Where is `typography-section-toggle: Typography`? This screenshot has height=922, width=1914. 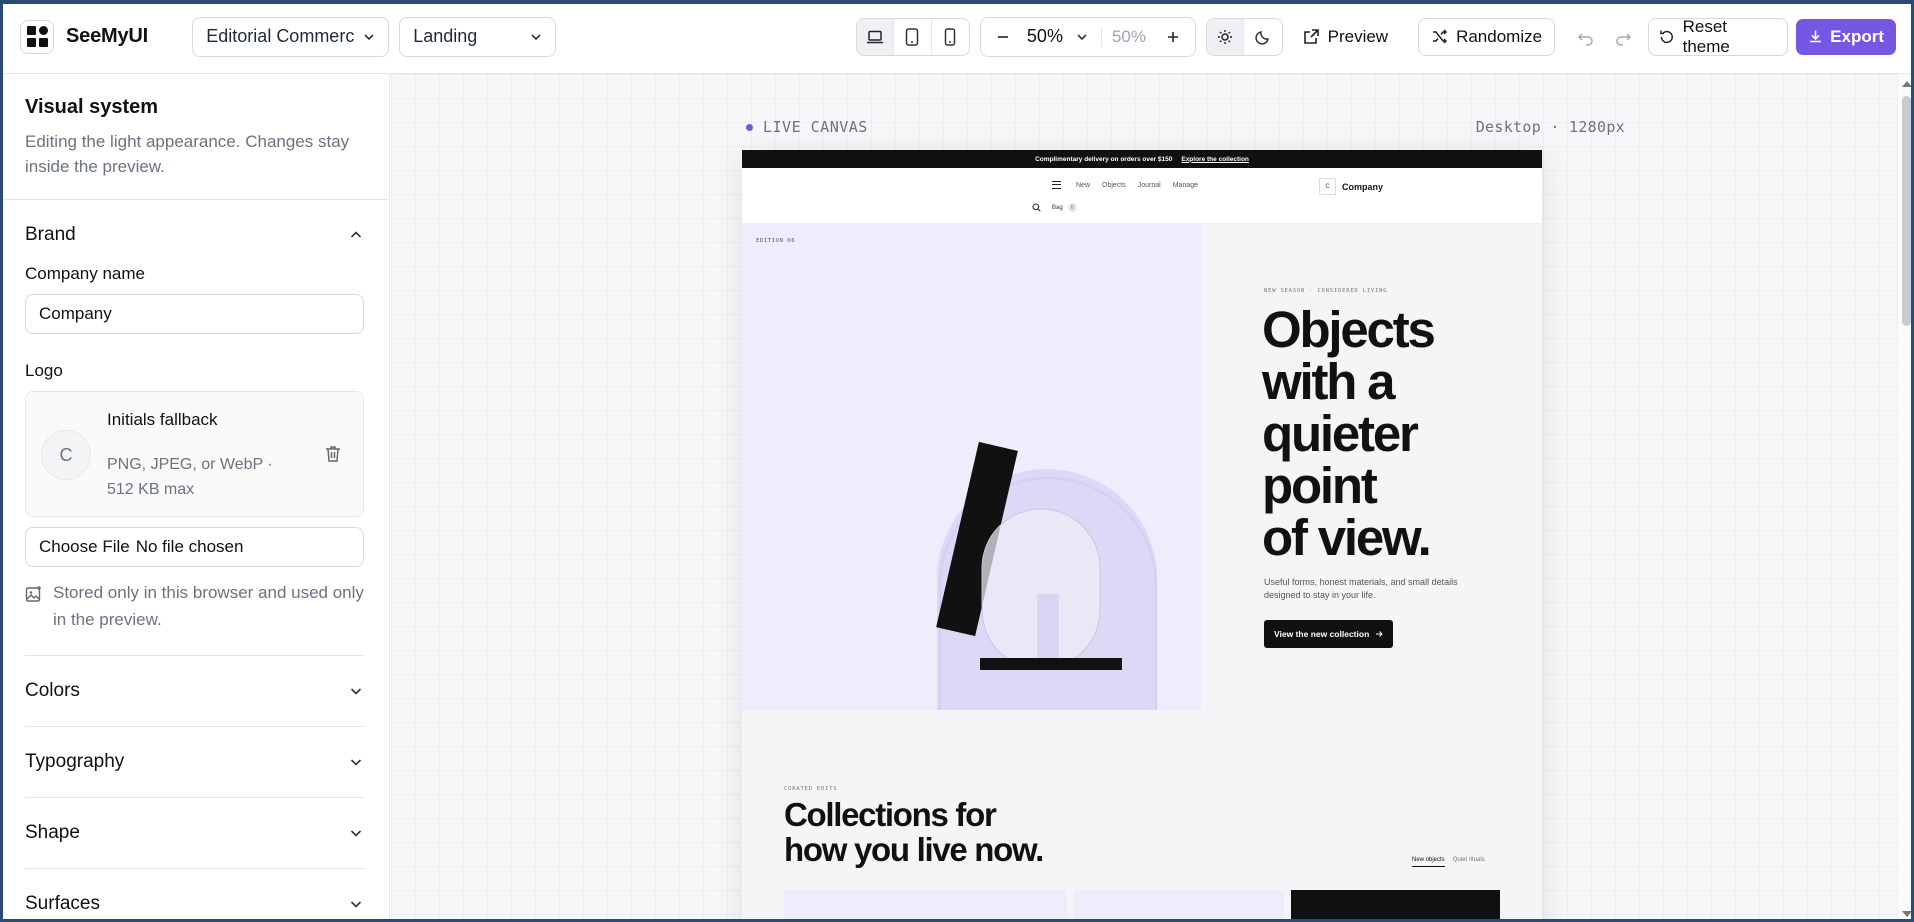 typography-section-toggle: Typography is located at coordinates (194, 762).